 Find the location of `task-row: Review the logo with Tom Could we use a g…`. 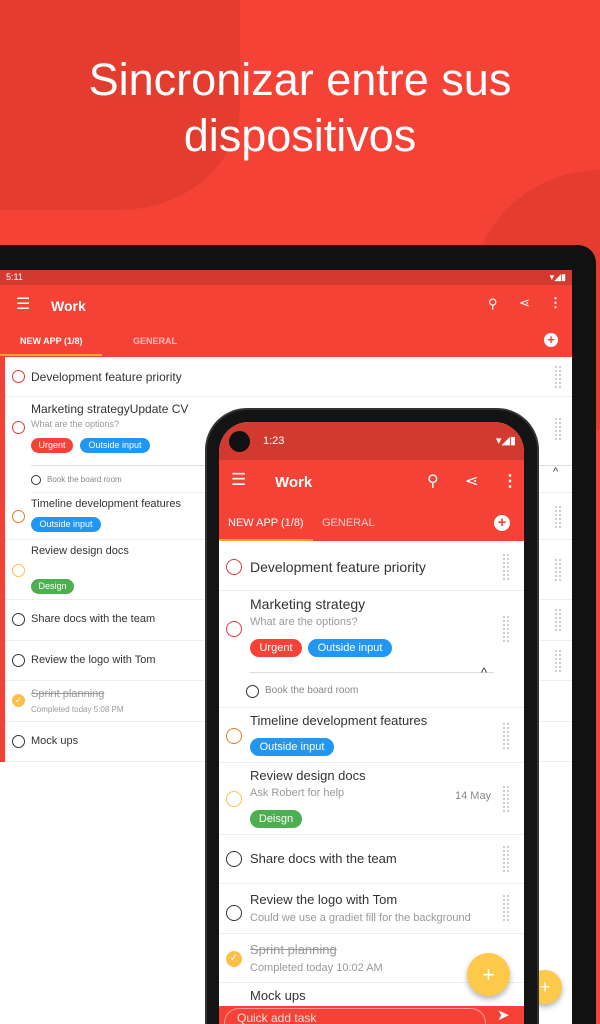

task-row: Review the logo with Tom Could we use a g… is located at coordinates (371, 909).